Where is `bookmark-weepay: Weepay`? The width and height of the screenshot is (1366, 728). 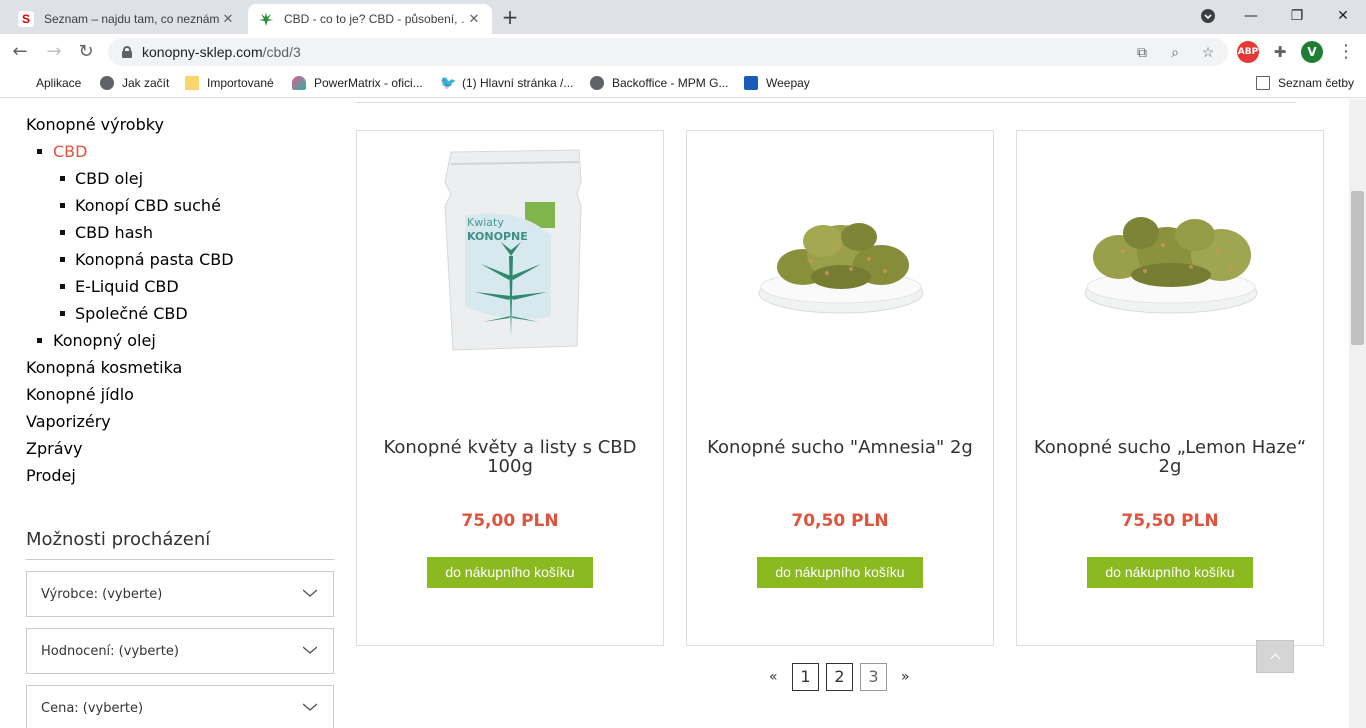 bookmark-weepay: Weepay is located at coordinates (777, 83).